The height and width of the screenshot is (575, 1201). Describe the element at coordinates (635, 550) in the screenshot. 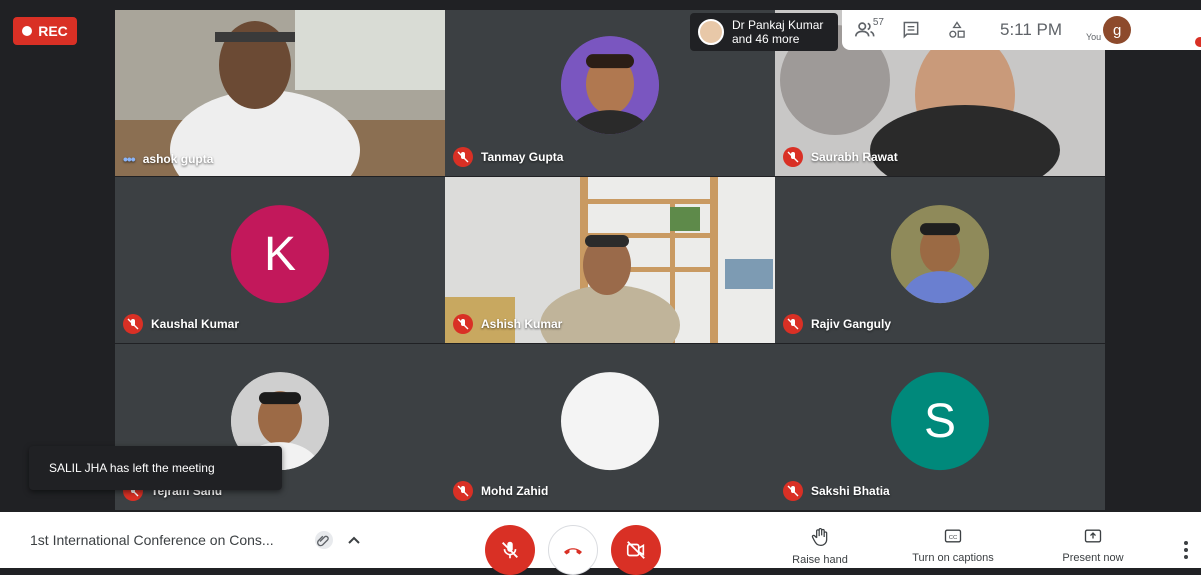

I see `camera-off-icon` at that location.